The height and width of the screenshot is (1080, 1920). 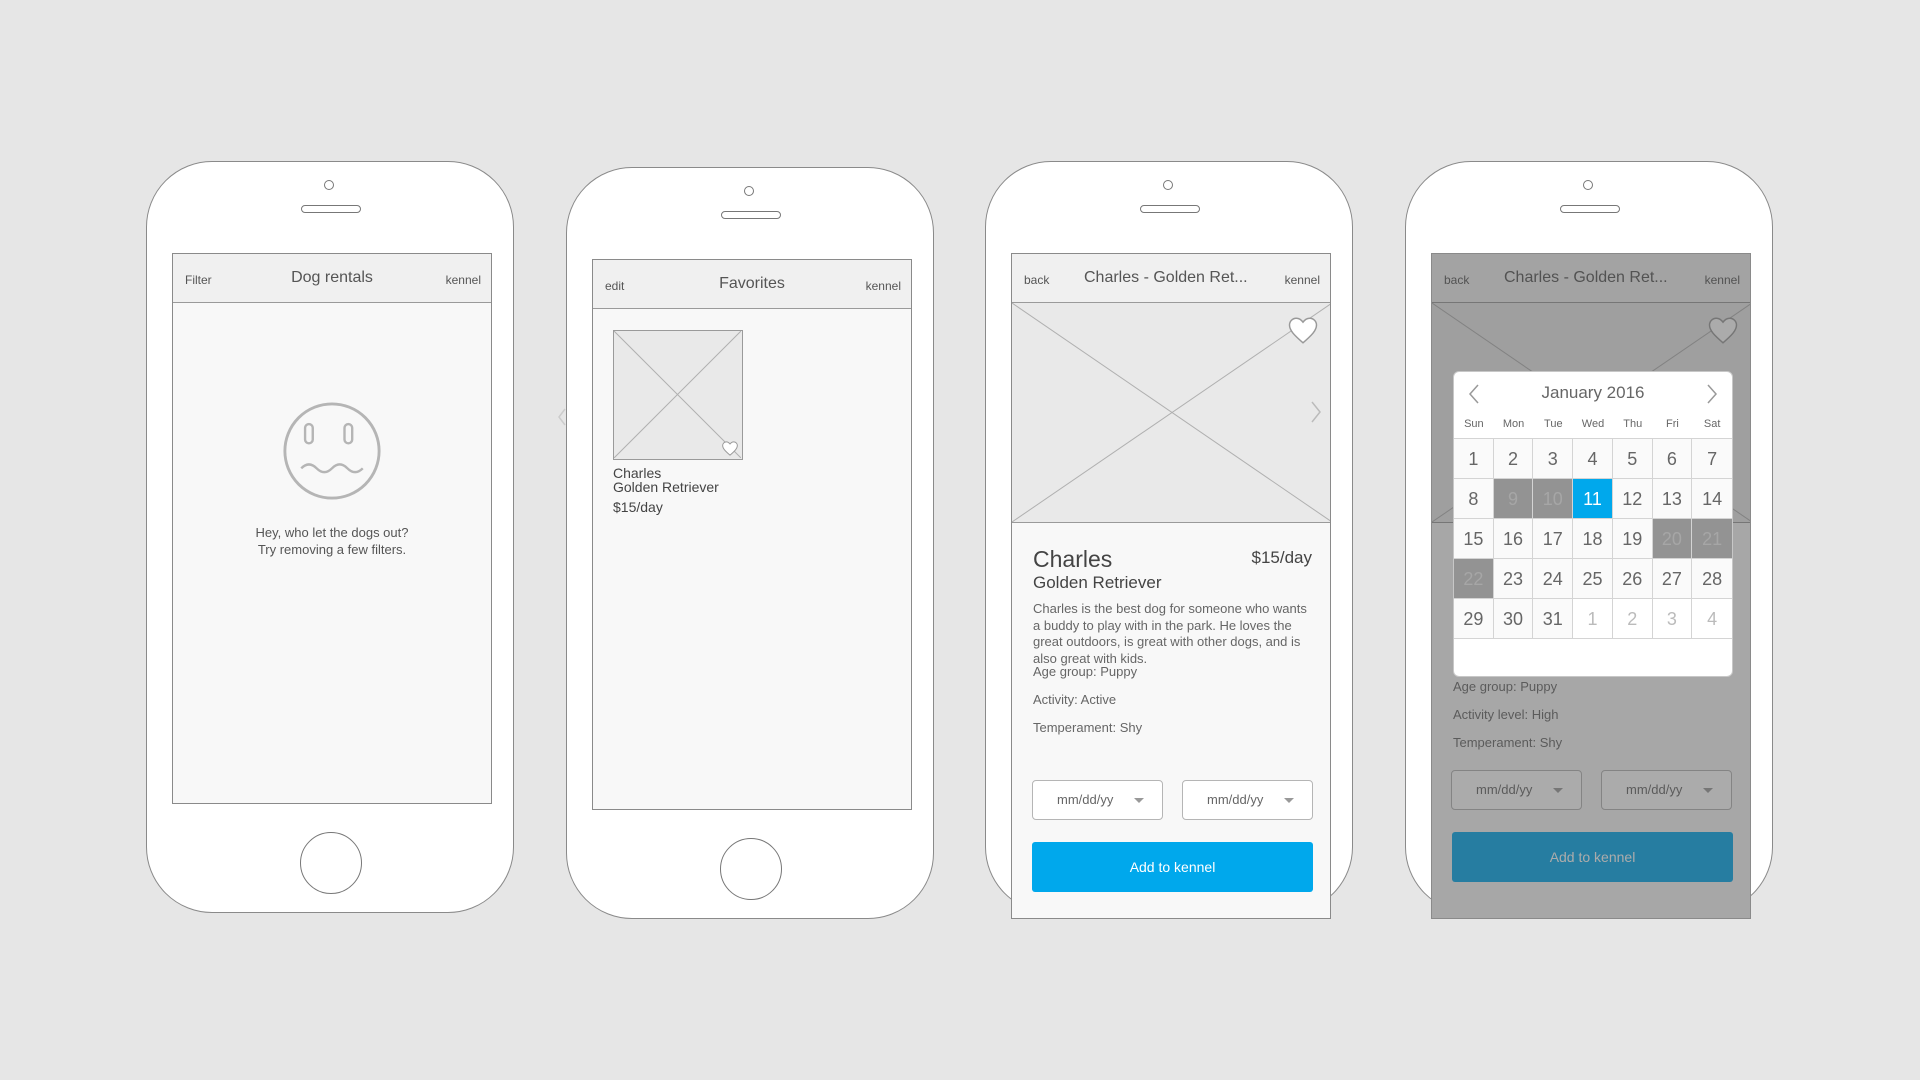 I want to click on weekday-label: Wed, so click(x=1593, y=424).